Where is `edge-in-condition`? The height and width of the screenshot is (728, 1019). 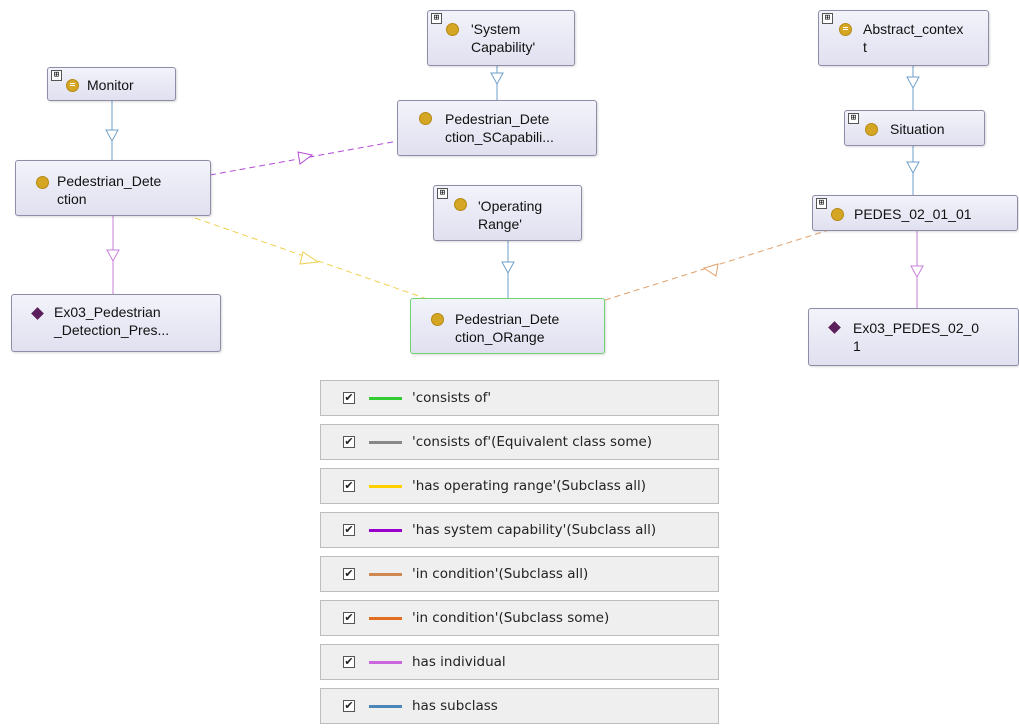 edge-in-condition is located at coordinates (725, 262).